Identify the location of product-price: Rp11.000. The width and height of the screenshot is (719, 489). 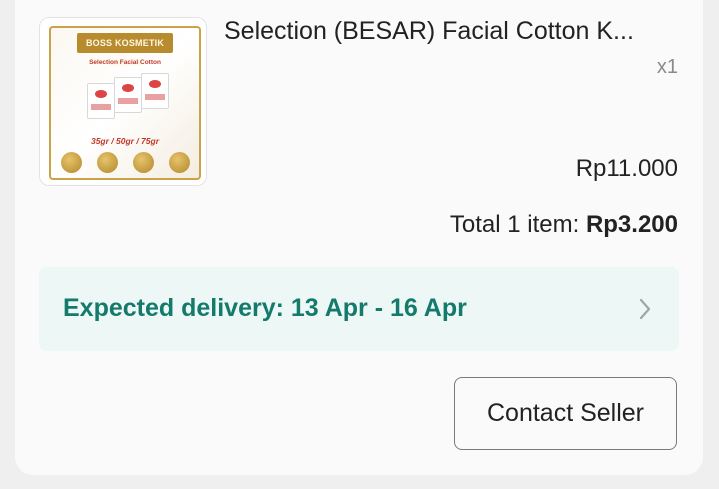
(626, 168).